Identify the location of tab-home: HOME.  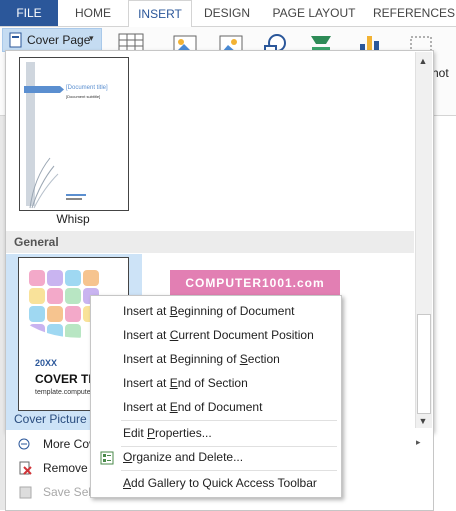
(93, 13).